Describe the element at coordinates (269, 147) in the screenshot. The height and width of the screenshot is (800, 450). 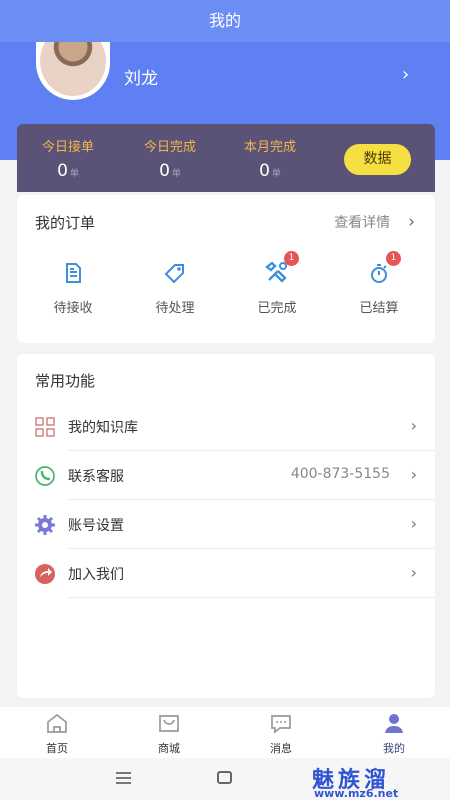
I see `stat-label: 本月完成` at that location.